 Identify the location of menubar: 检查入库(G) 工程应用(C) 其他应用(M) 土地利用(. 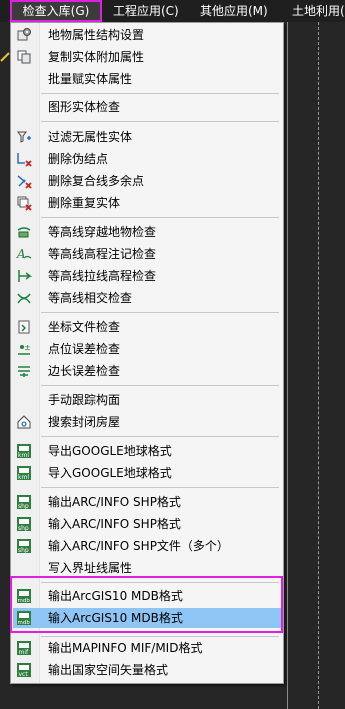
(172, 11).